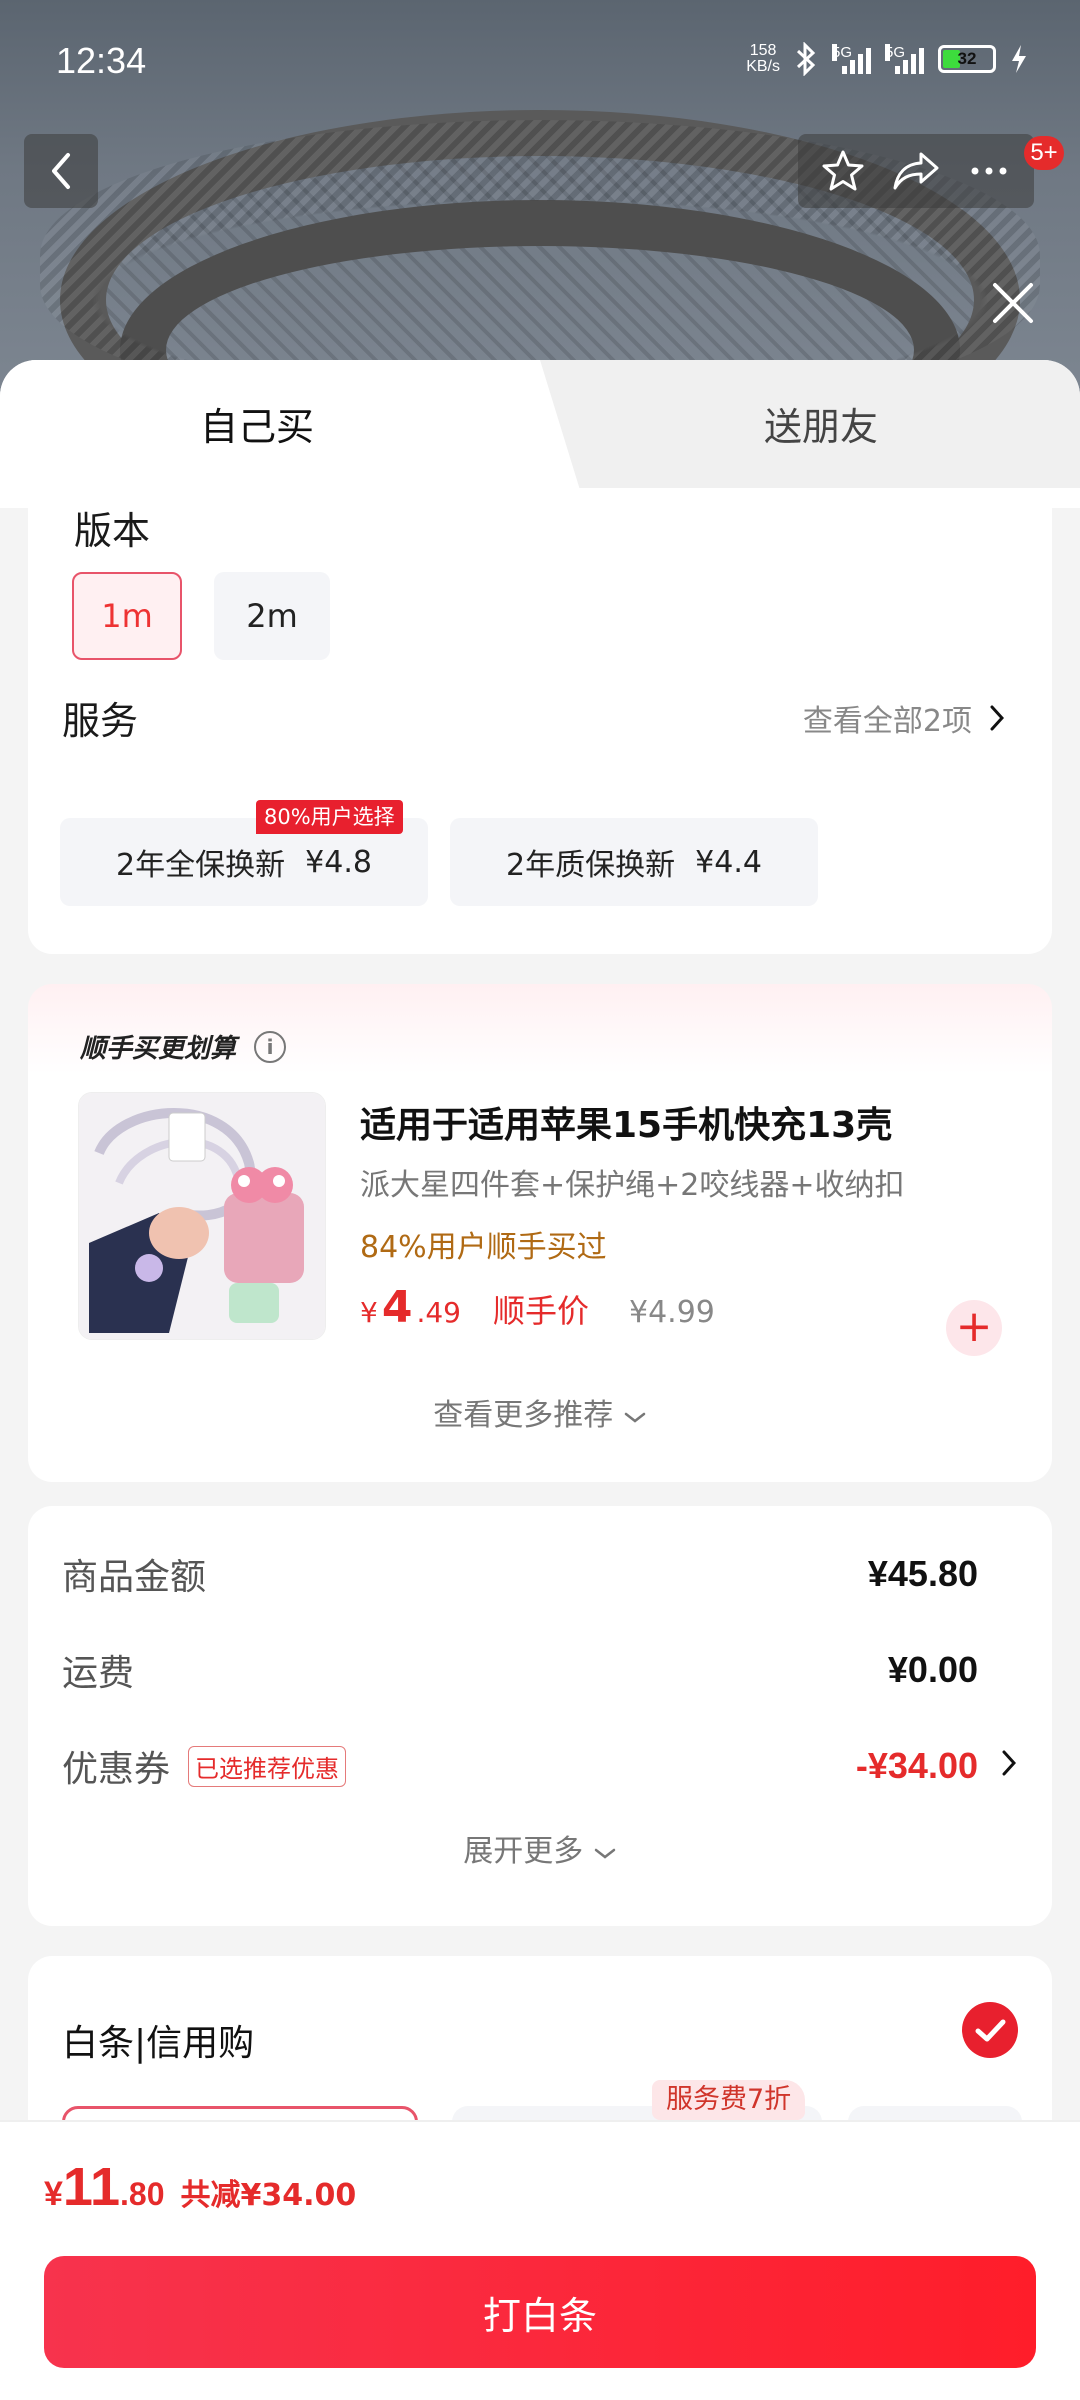  Describe the element at coordinates (98, 1673) in the screenshot. I see `row-label: 运费` at that location.